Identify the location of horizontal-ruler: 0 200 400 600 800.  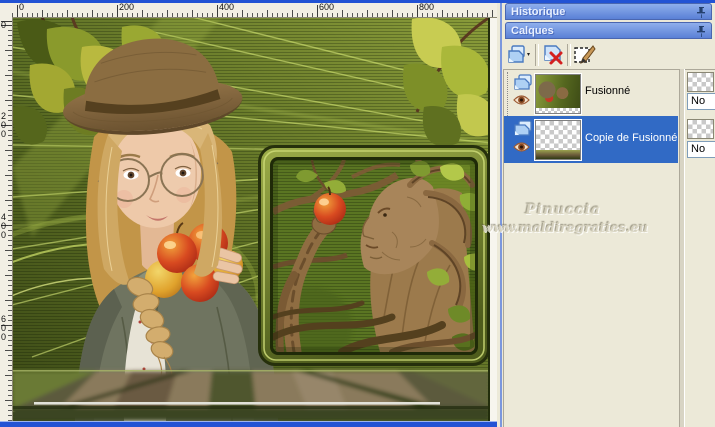
(254, 10).